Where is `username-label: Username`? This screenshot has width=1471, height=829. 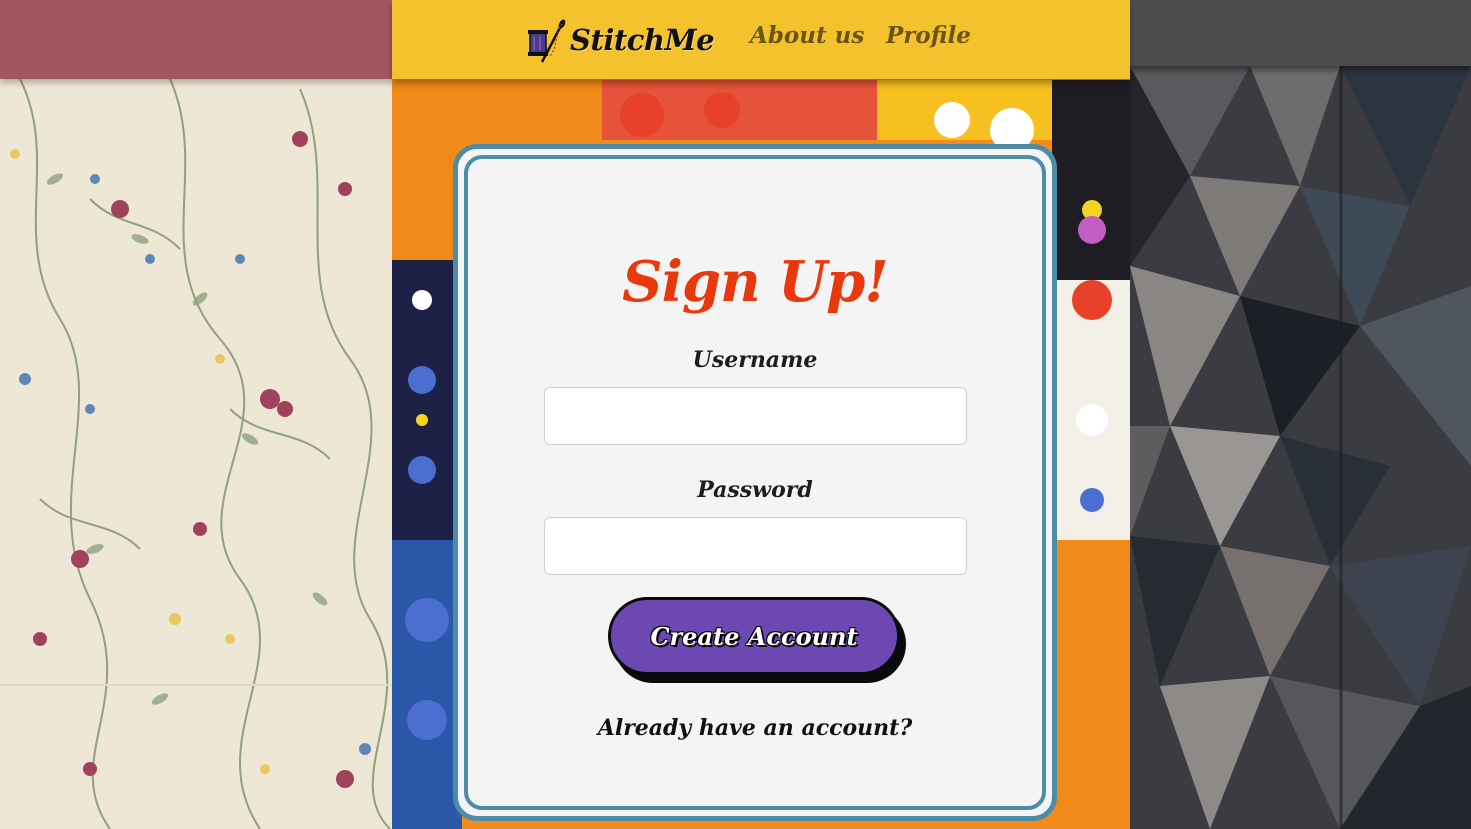 username-label: Username is located at coordinates (755, 360).